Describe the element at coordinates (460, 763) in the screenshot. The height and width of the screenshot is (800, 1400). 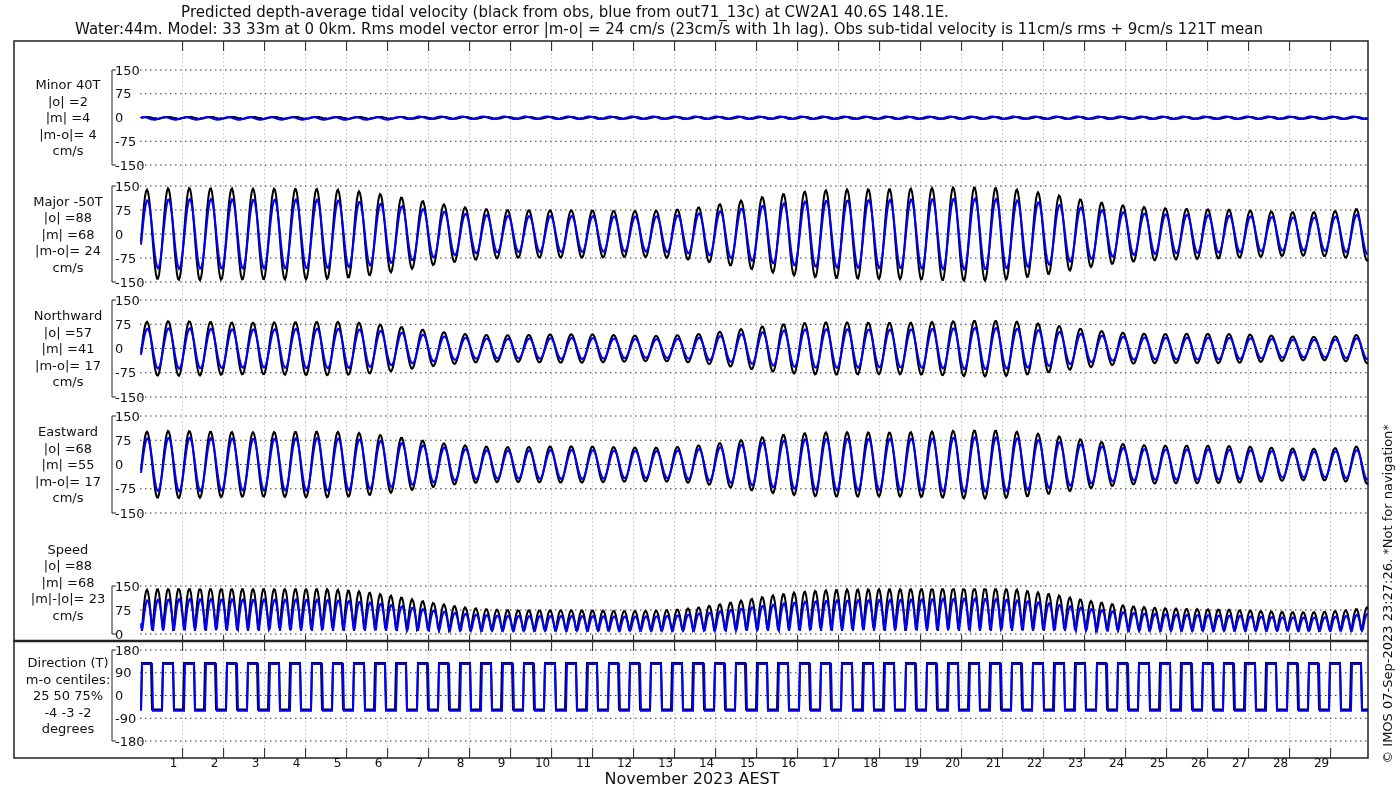
I see `x-tick-label: 8` at that location.